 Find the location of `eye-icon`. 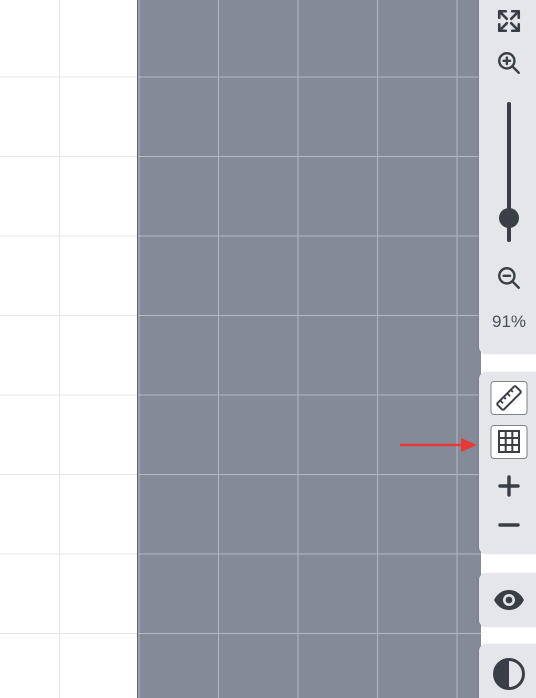

eye-icon is located at coordinates (509, 600).